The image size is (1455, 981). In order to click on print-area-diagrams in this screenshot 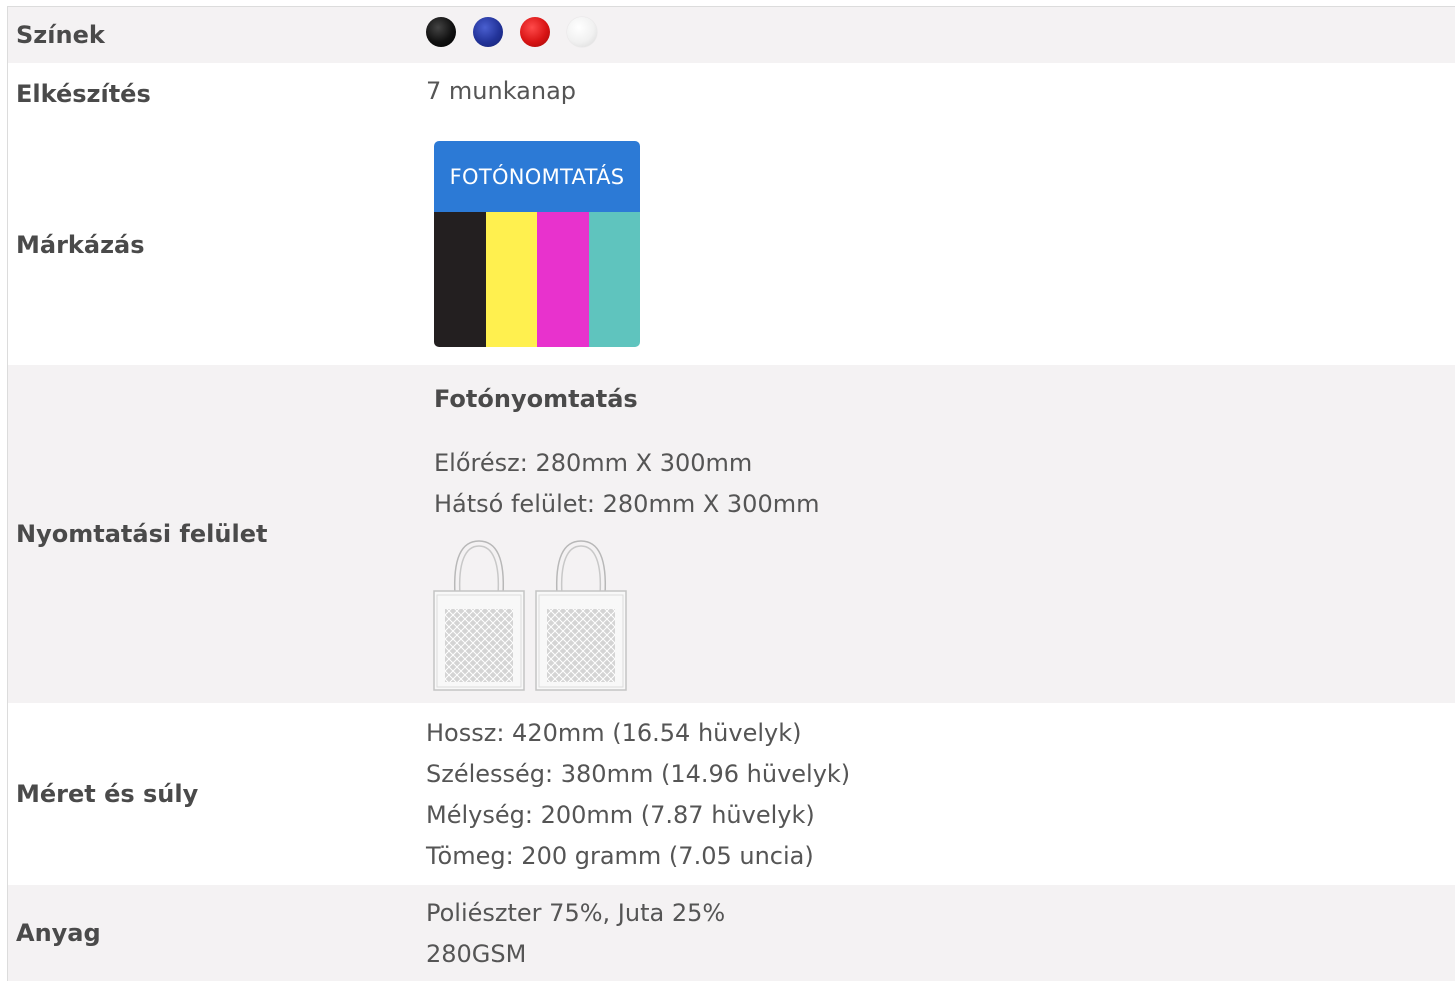, I will do `click(530, 615)`.